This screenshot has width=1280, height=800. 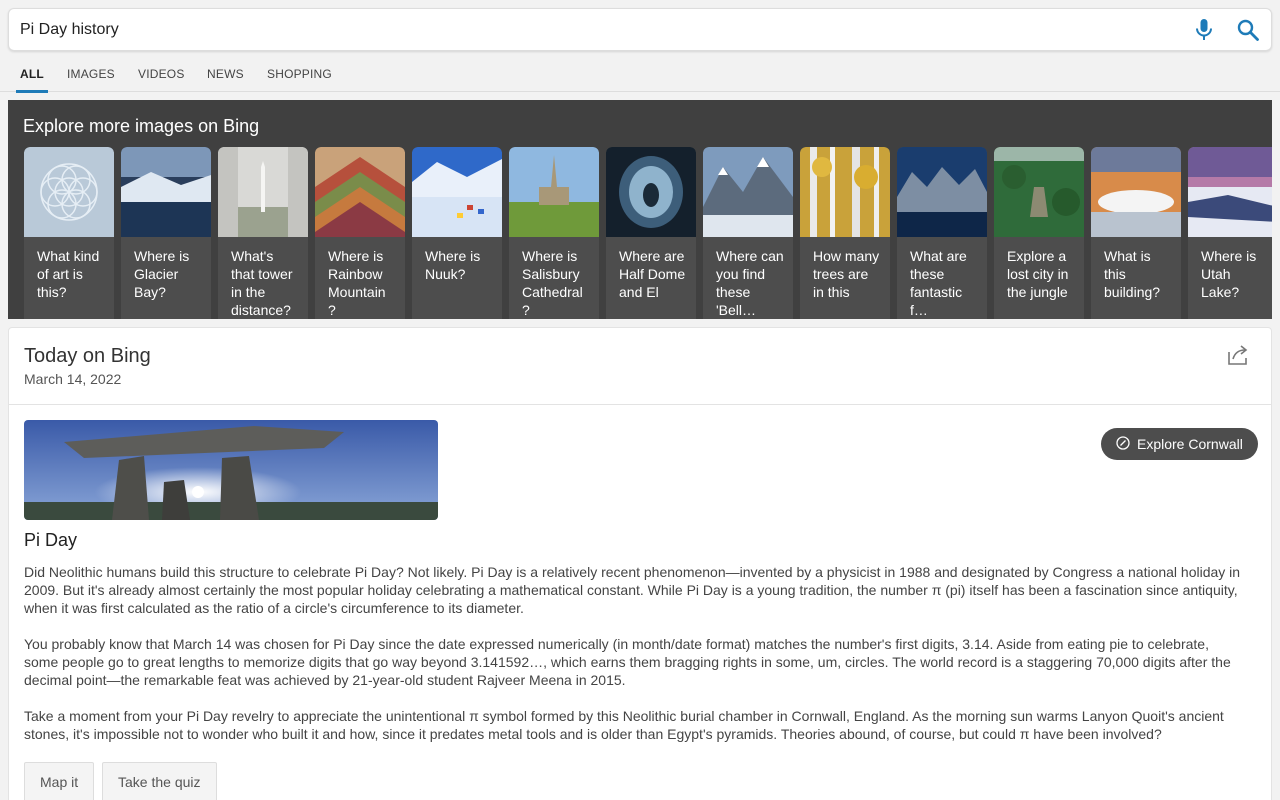 I want to click on explore-cornwall-button: Explore Cornwall, so click(x=1179, y=444).